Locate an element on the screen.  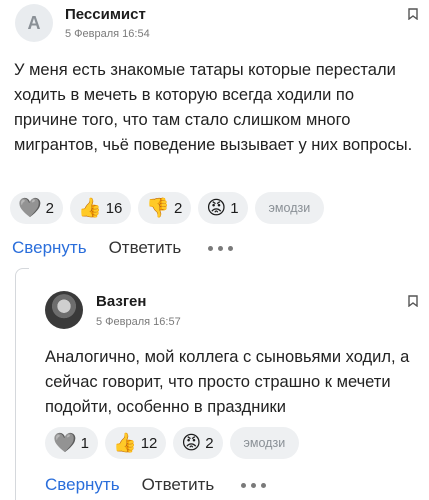
comment-date: 5 Февраля 16:57 is located at coordinates (138, 322).